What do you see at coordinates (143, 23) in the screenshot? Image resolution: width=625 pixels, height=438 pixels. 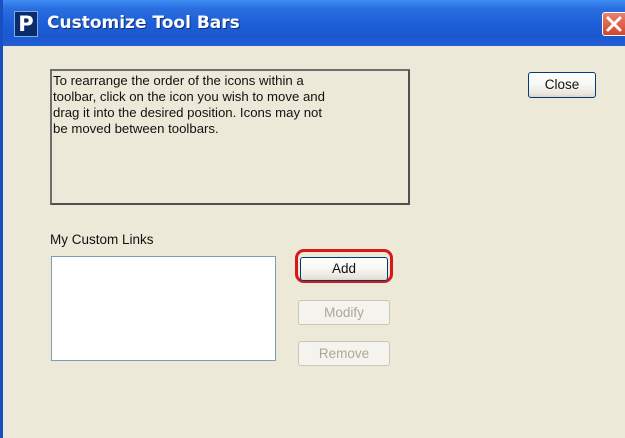 I see `window-title: Customize Tool Bars` at bounding box center [143, 23].